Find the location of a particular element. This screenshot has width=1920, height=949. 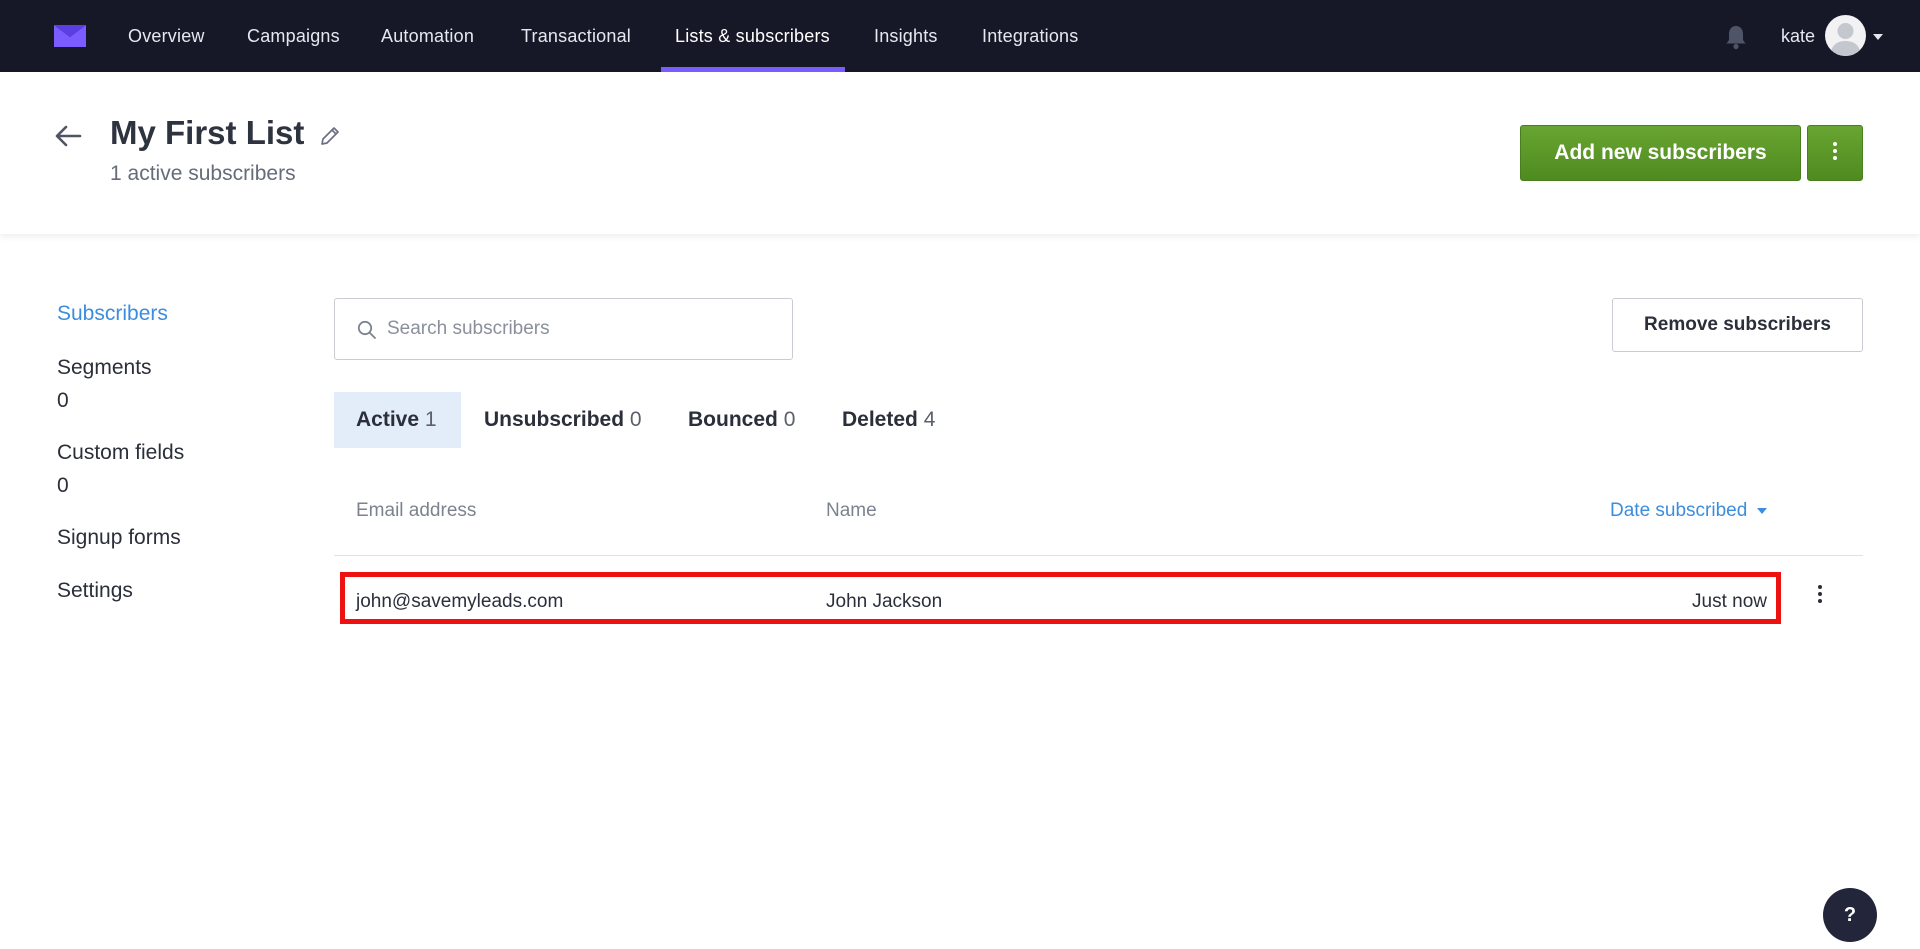

column-header-email: Email address is located at coordinates (416, 511).